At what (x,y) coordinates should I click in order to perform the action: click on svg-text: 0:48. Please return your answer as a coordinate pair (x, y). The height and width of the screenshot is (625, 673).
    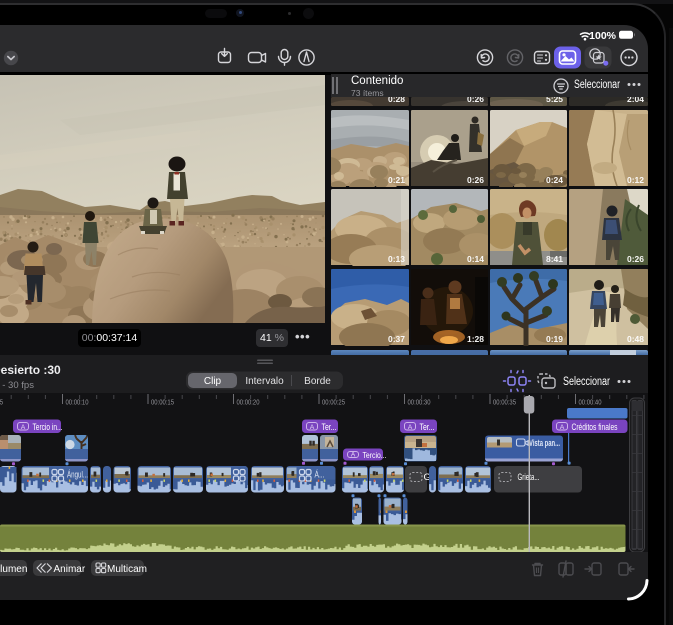
    Looking at the image, I should click on (635, 339).